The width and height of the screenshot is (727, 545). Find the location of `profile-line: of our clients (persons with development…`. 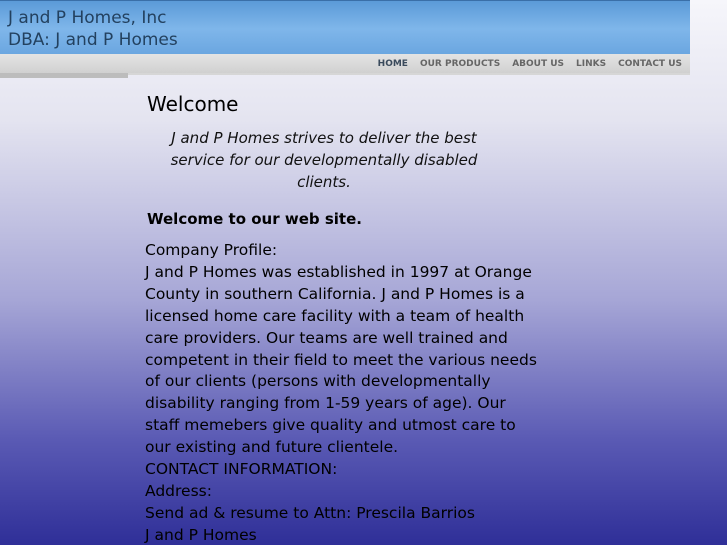

profile-line: of our clients (persons with development… is located at coordinates (318, 381).